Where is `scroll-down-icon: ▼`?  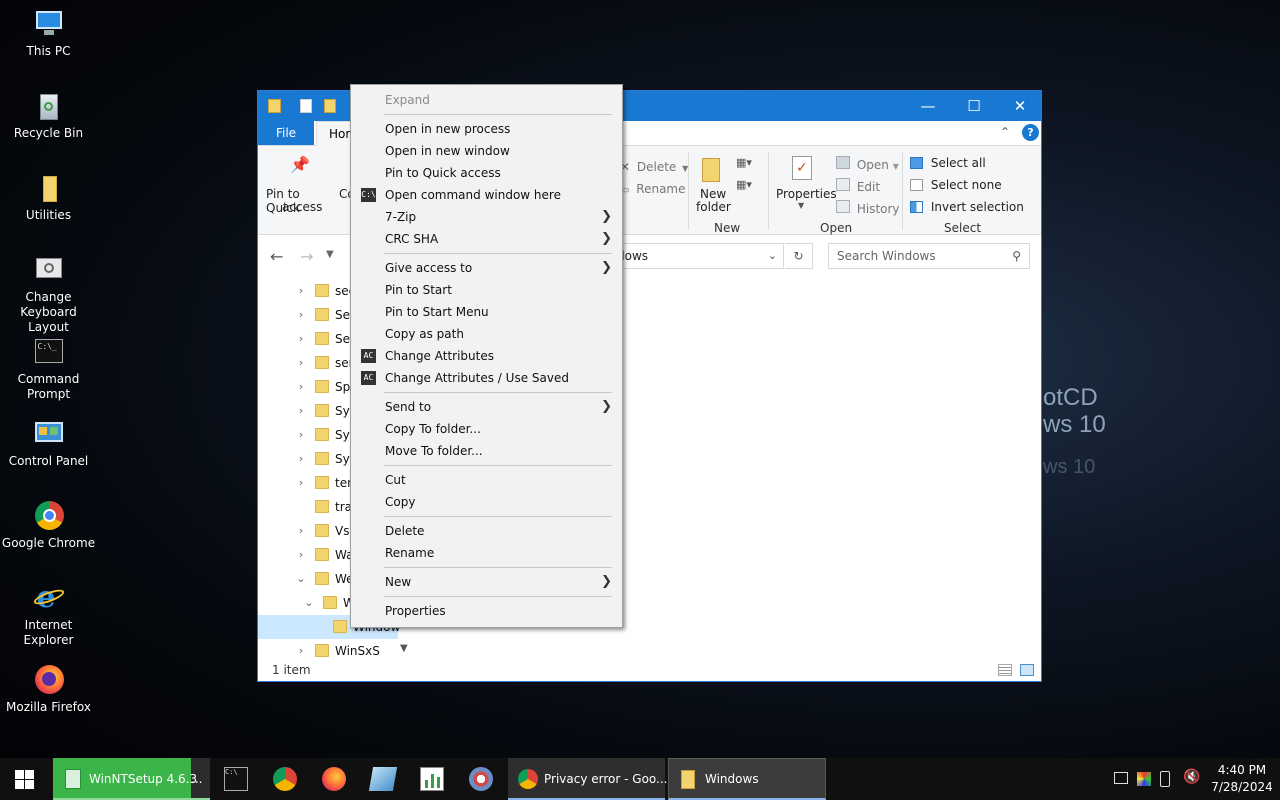
scroll-down-icon: ▼ is located at coordinates (404, 648).